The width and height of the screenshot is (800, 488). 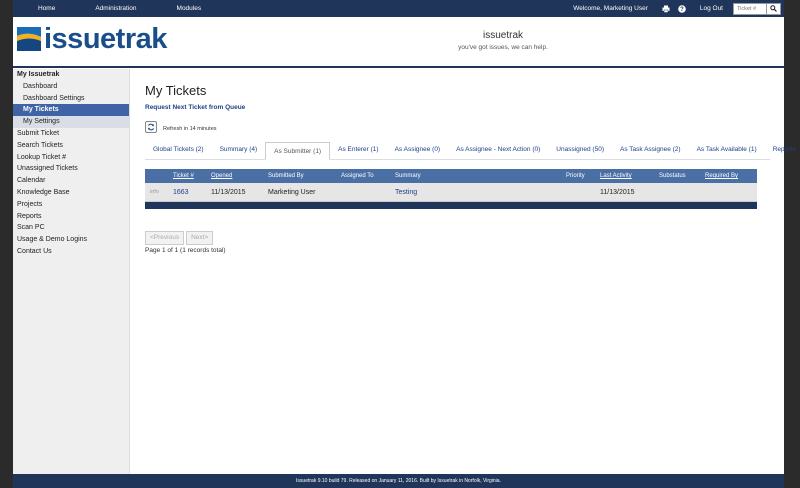 I want to click on tab-as-submitter: As Submitter (1), so click(x=298, y=151).